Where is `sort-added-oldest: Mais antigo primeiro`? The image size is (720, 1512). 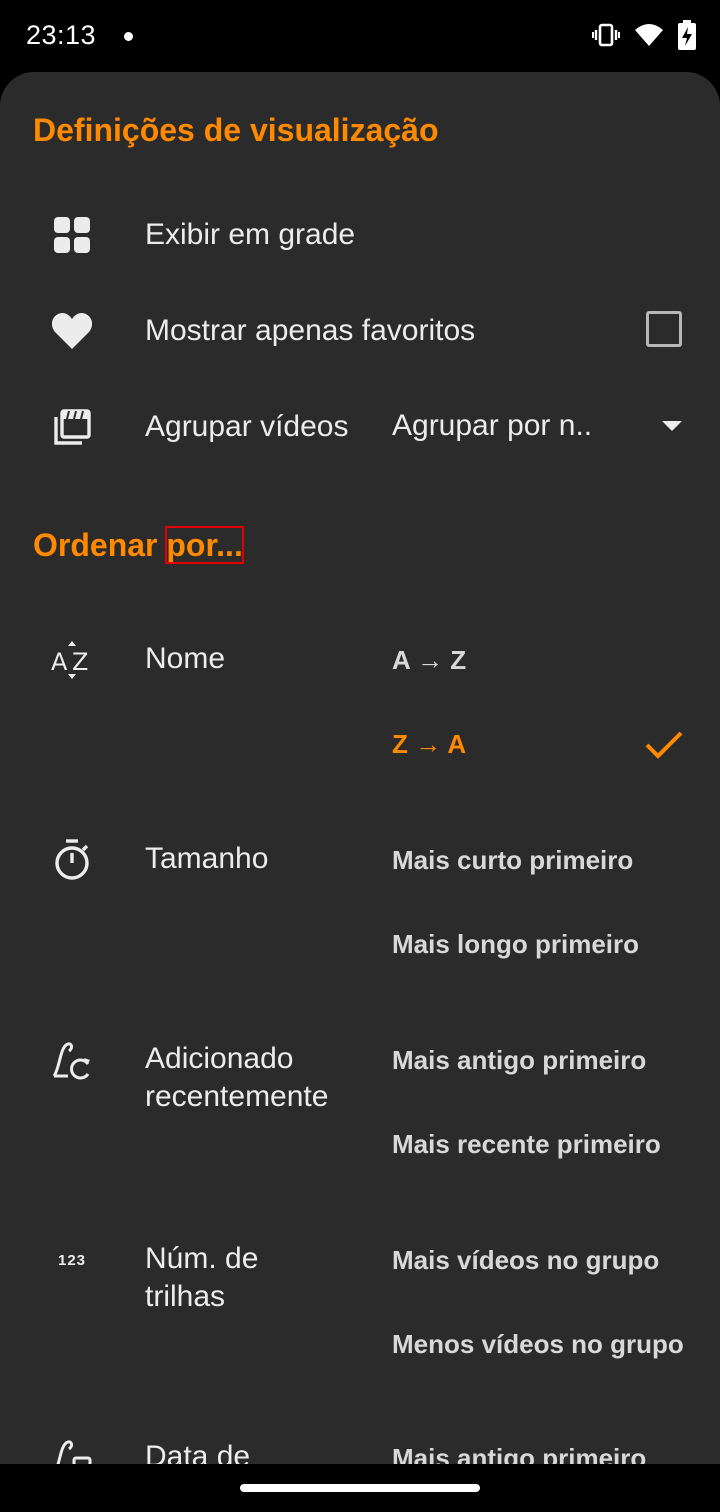 sort-added-oldest: Mais antigo primeiro is located at coordinates (519, 1060).